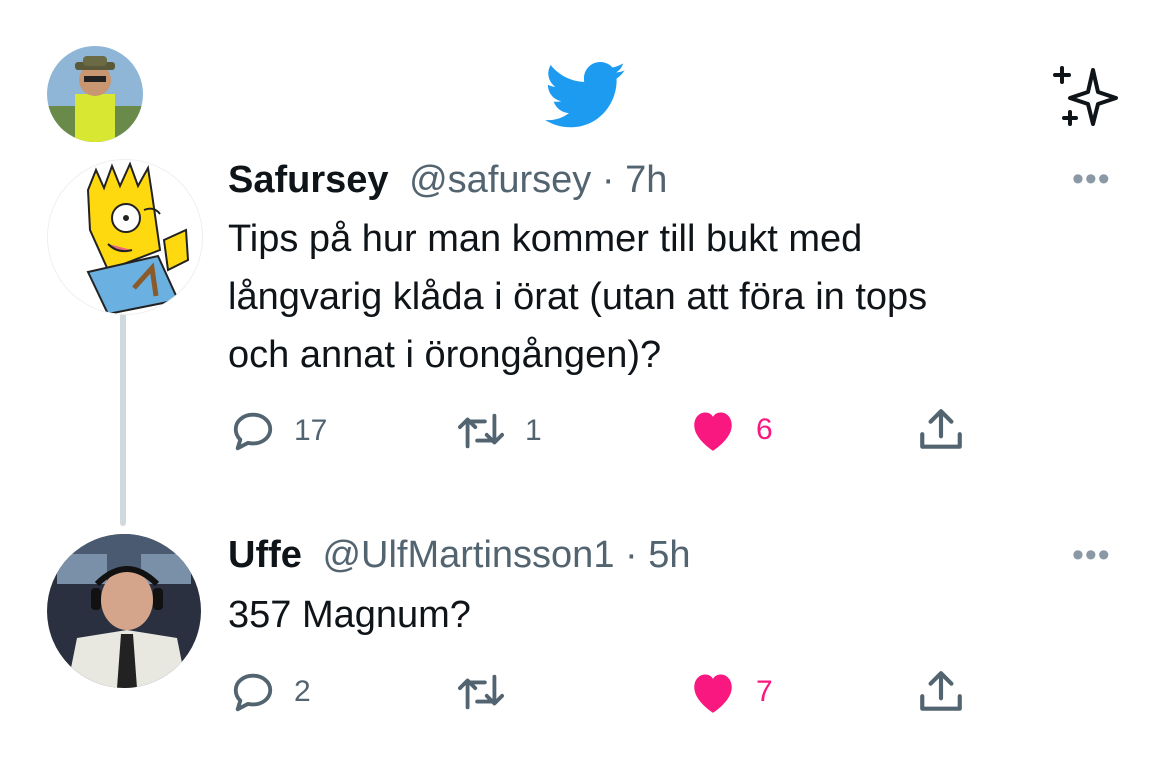 The height and width of the screenshot is (757, 1162). What do you see at coordinates (1091, 555) in the screenshot?
I see `tweet-2-more-button: •••` at bounding box center [1091, 555].